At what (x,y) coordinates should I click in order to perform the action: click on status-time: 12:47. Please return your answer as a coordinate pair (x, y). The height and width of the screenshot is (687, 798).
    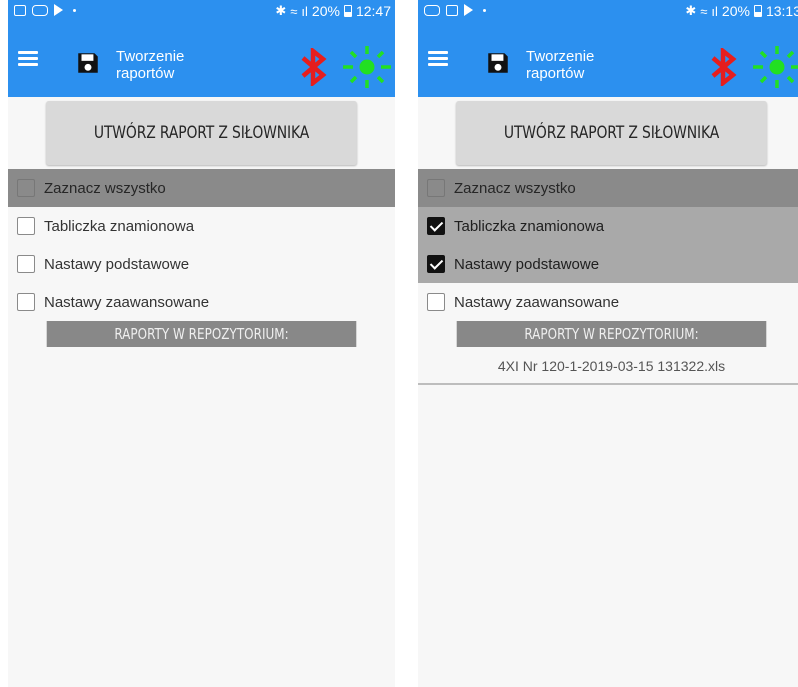
    Looking at the image, I should click on (373, 11).